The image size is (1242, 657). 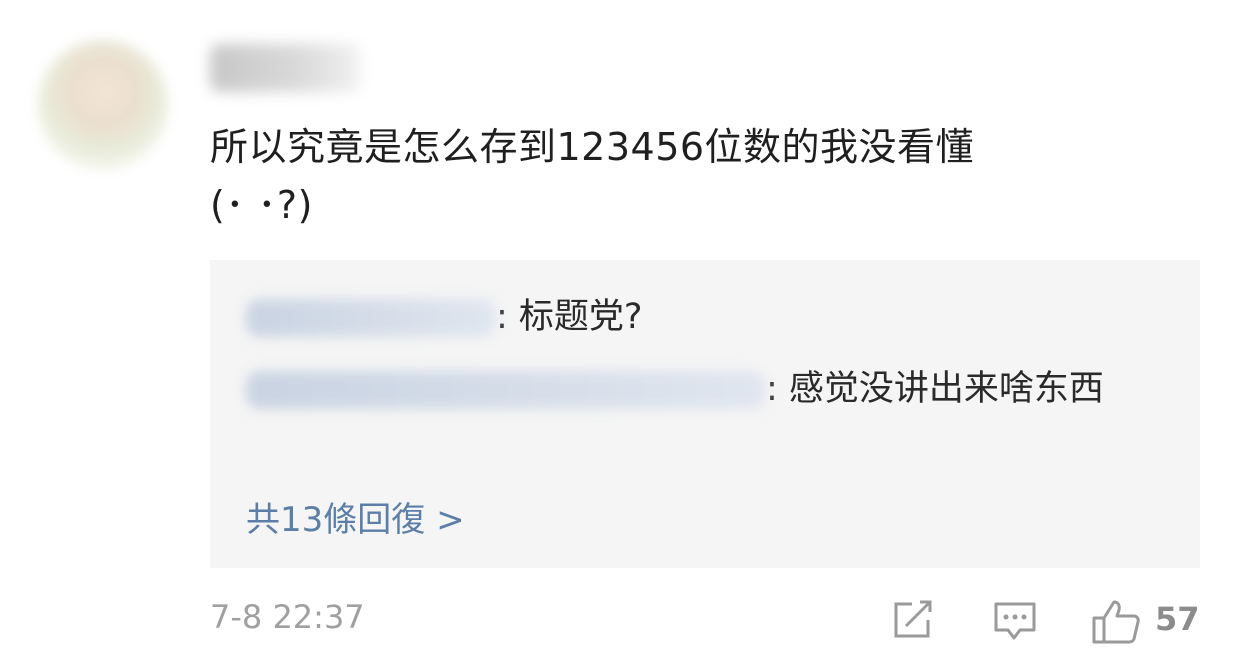 I want to click on comment-text-line-1: 所以究竟是怎么存到123456位数的我没看懂, so click(x=592, y=147).